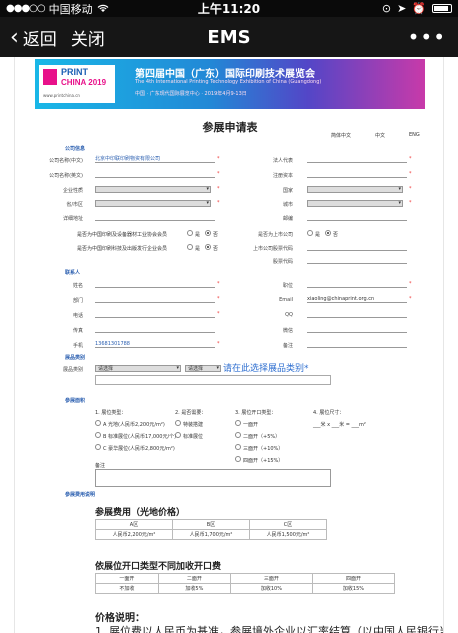 The width and height of the screenshot is (458, 633). What do you see at coordinates (39, 39) in the screenshot?
I see `back-label: 返回` at bounding box center [39, 39].